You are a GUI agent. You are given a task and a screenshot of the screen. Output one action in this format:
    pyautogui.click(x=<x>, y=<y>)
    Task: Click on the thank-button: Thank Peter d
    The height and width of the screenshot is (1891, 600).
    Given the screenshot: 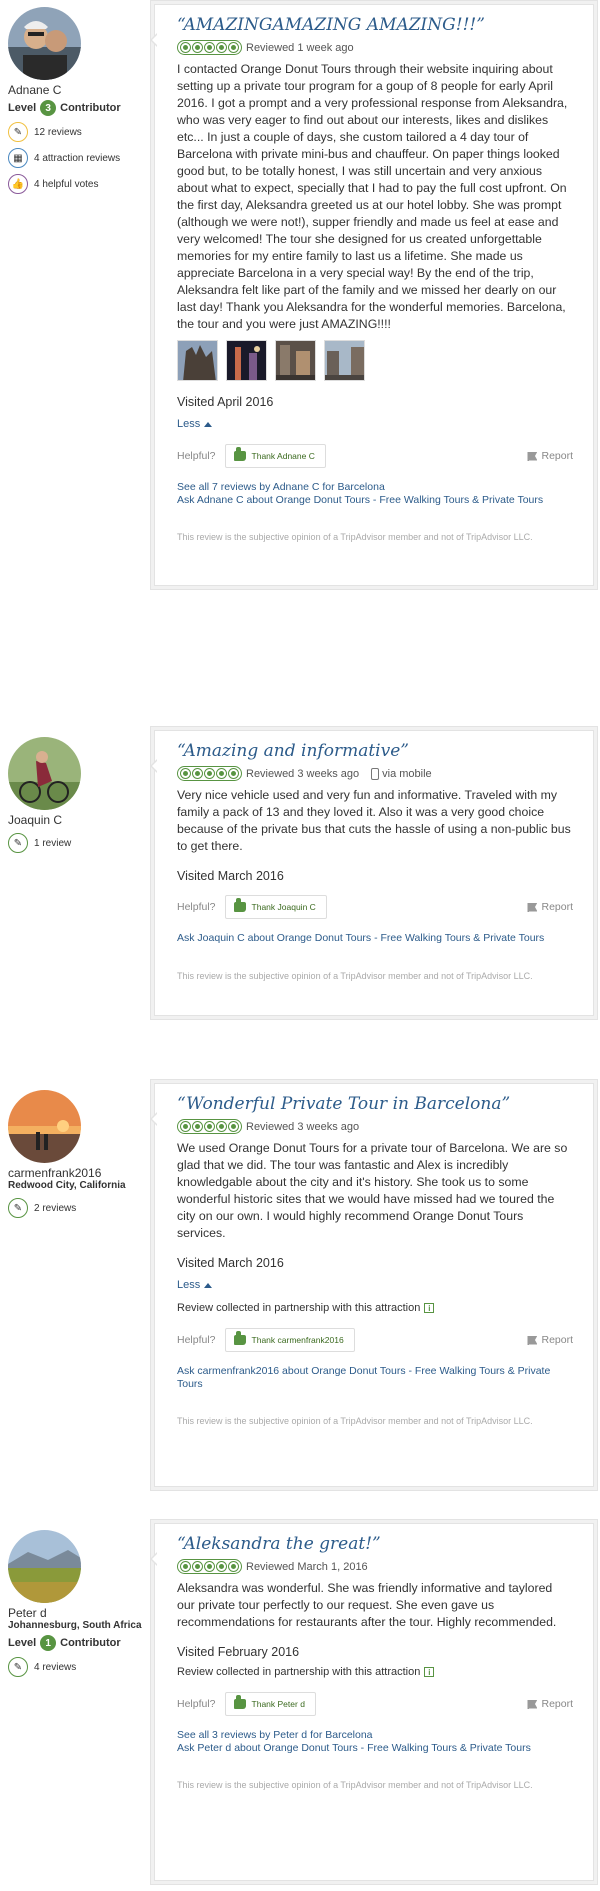 What is the action you would take?
    pyautogui.click(x=270, y=1704)
    